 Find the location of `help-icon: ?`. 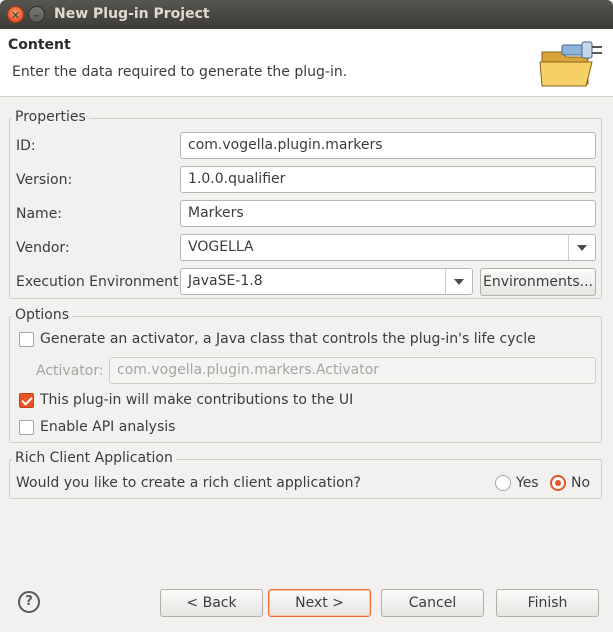

help-icon: ? is located at coordinates (29, 602).